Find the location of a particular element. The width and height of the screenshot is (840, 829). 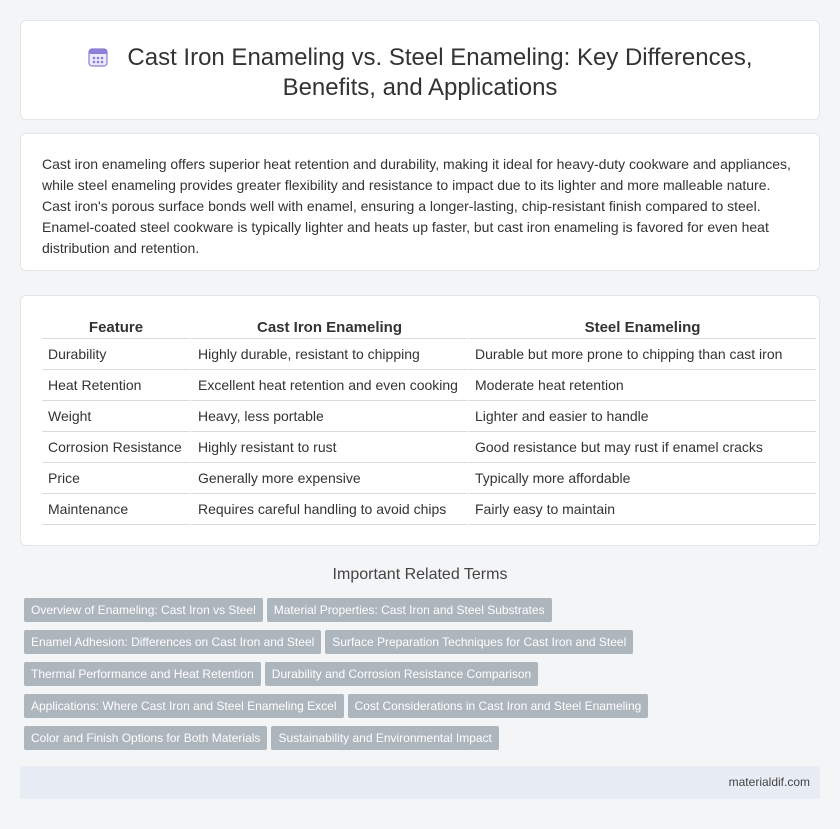

feature-cell: Weight is located at coordinates (116, 416).